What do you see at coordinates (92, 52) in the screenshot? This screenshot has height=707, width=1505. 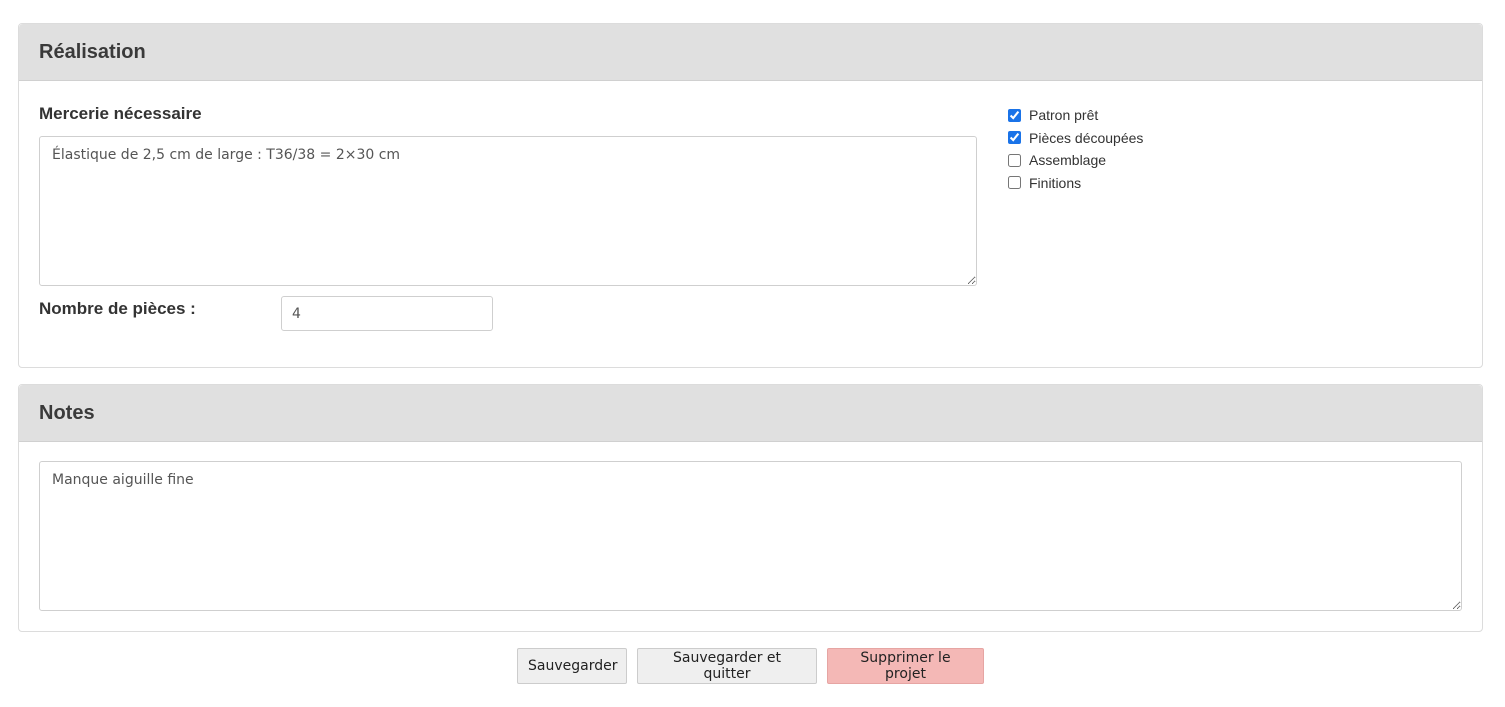 I see `realisation-title: Réalisation` at bounding box center [92, 52].